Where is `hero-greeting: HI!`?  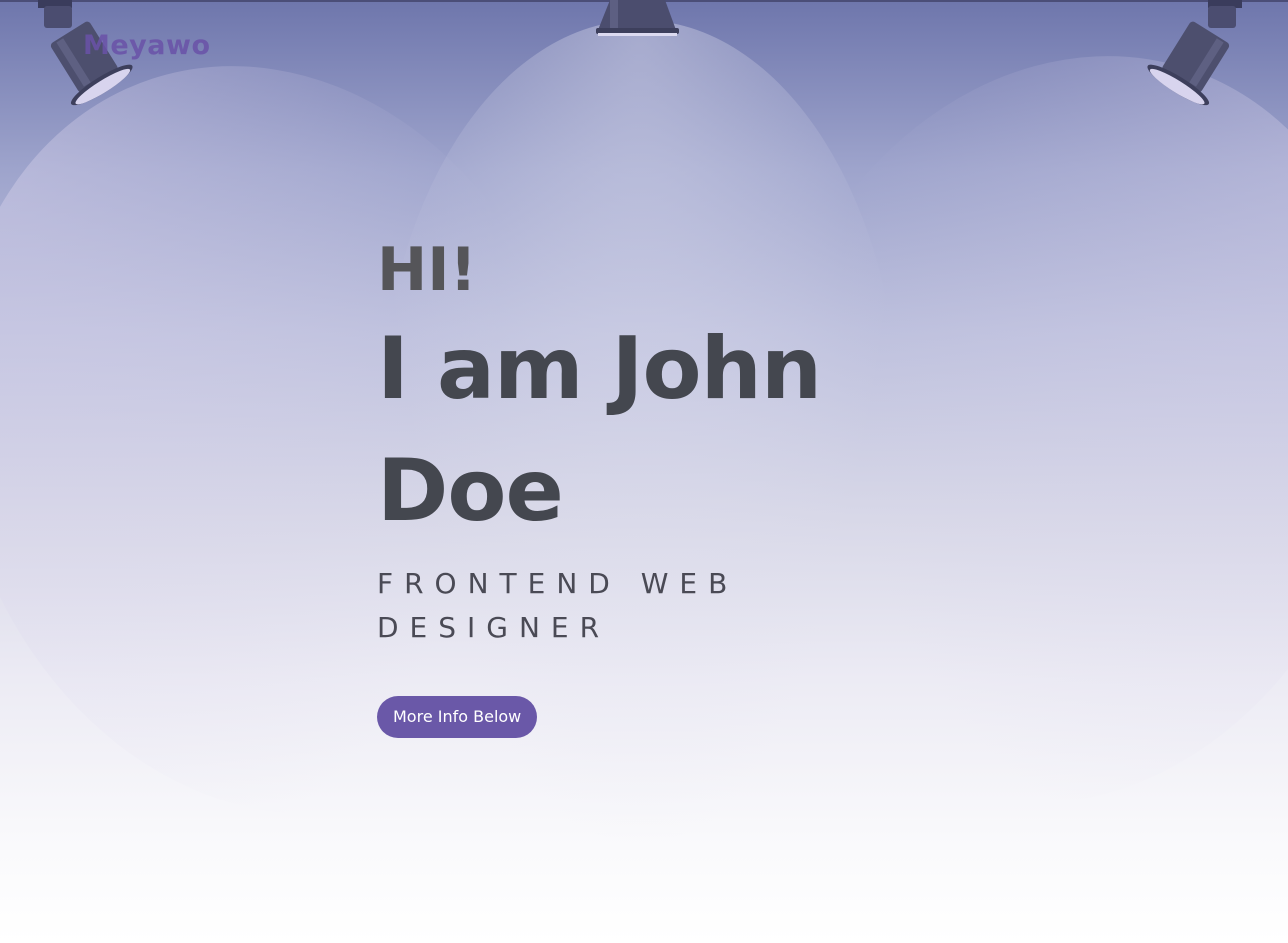 hero-greeting: HI! is located at coordinates (427, 270).